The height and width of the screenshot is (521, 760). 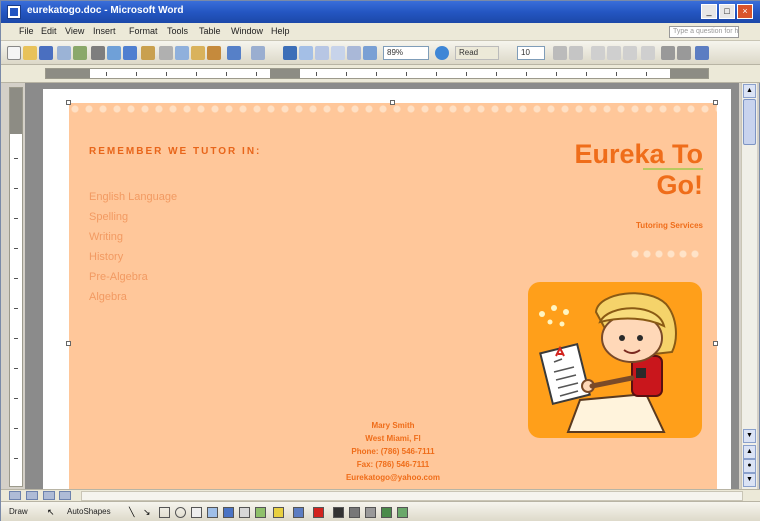 What do you see at coordinates (704, 32) in the screenshot?
I see `help-search-input: Type a question for help` at bounding box center [704, 32].